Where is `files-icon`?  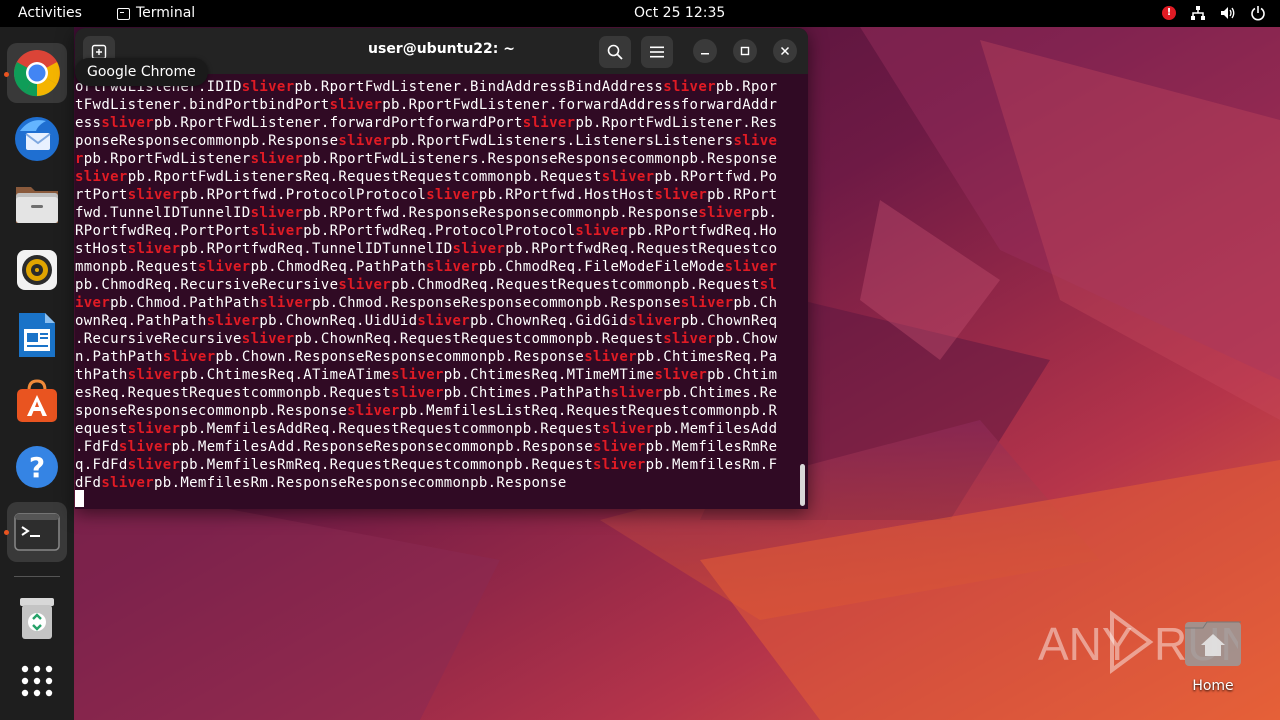
files-icon is located at coordinates (37, 205).